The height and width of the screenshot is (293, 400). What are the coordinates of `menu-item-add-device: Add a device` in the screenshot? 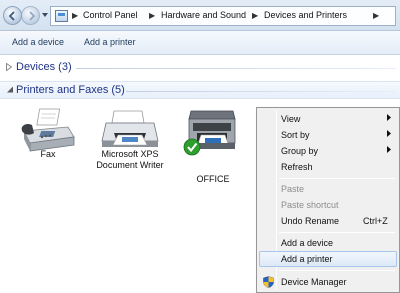 It's located at (328, 243).